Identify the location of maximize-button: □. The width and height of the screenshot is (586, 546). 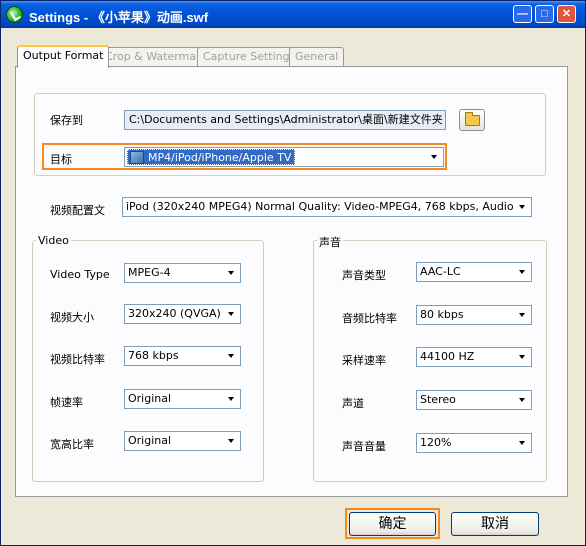
(544, 14).